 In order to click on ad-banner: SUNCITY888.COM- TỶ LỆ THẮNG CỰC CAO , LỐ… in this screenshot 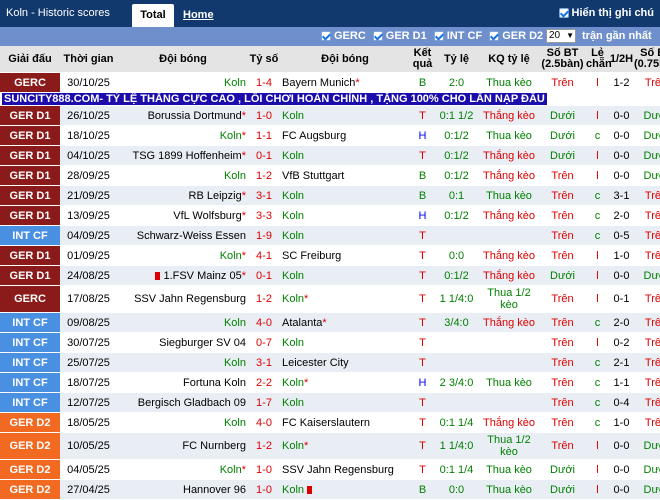, I will do `click(330, 99)`.